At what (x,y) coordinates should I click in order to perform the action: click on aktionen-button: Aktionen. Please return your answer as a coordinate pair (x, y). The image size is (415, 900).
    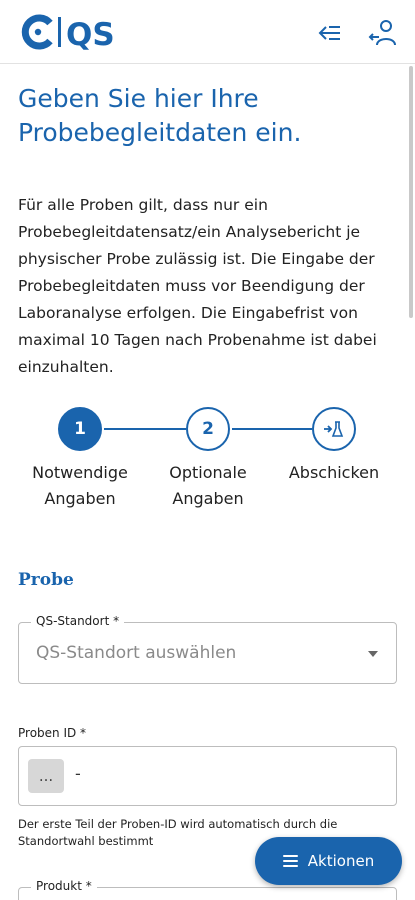
    Looking at the image, I should click on (328, 861).